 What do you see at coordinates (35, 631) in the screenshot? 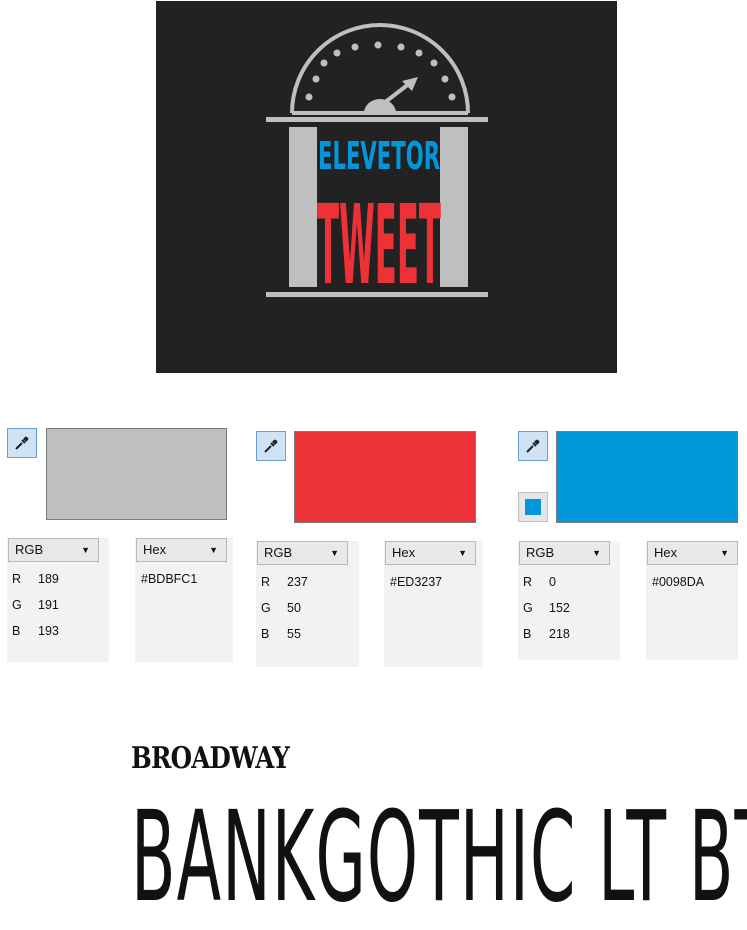
I see `channel-b: B 193` at bounding box center [35, 631].